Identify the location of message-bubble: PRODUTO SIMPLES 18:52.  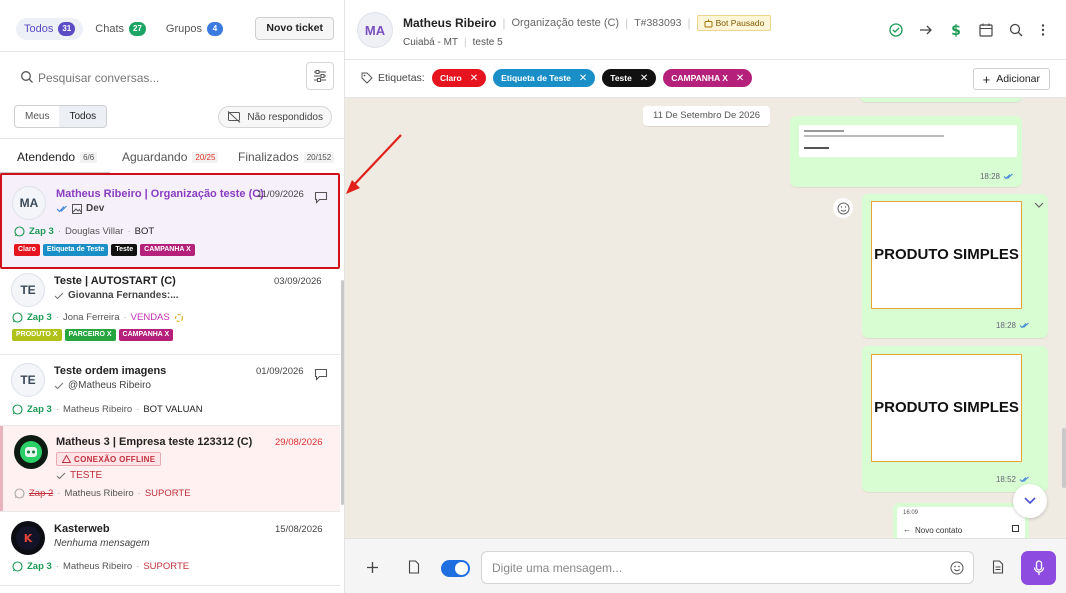
(955, 419).